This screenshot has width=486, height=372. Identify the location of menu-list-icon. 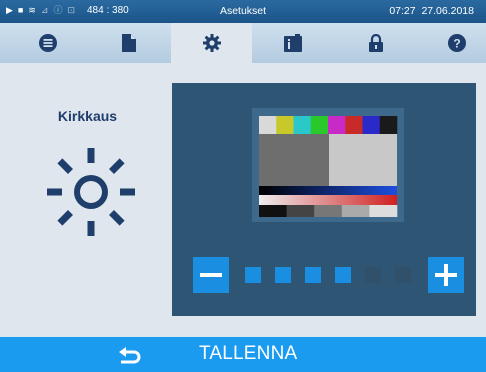
(47, 43).